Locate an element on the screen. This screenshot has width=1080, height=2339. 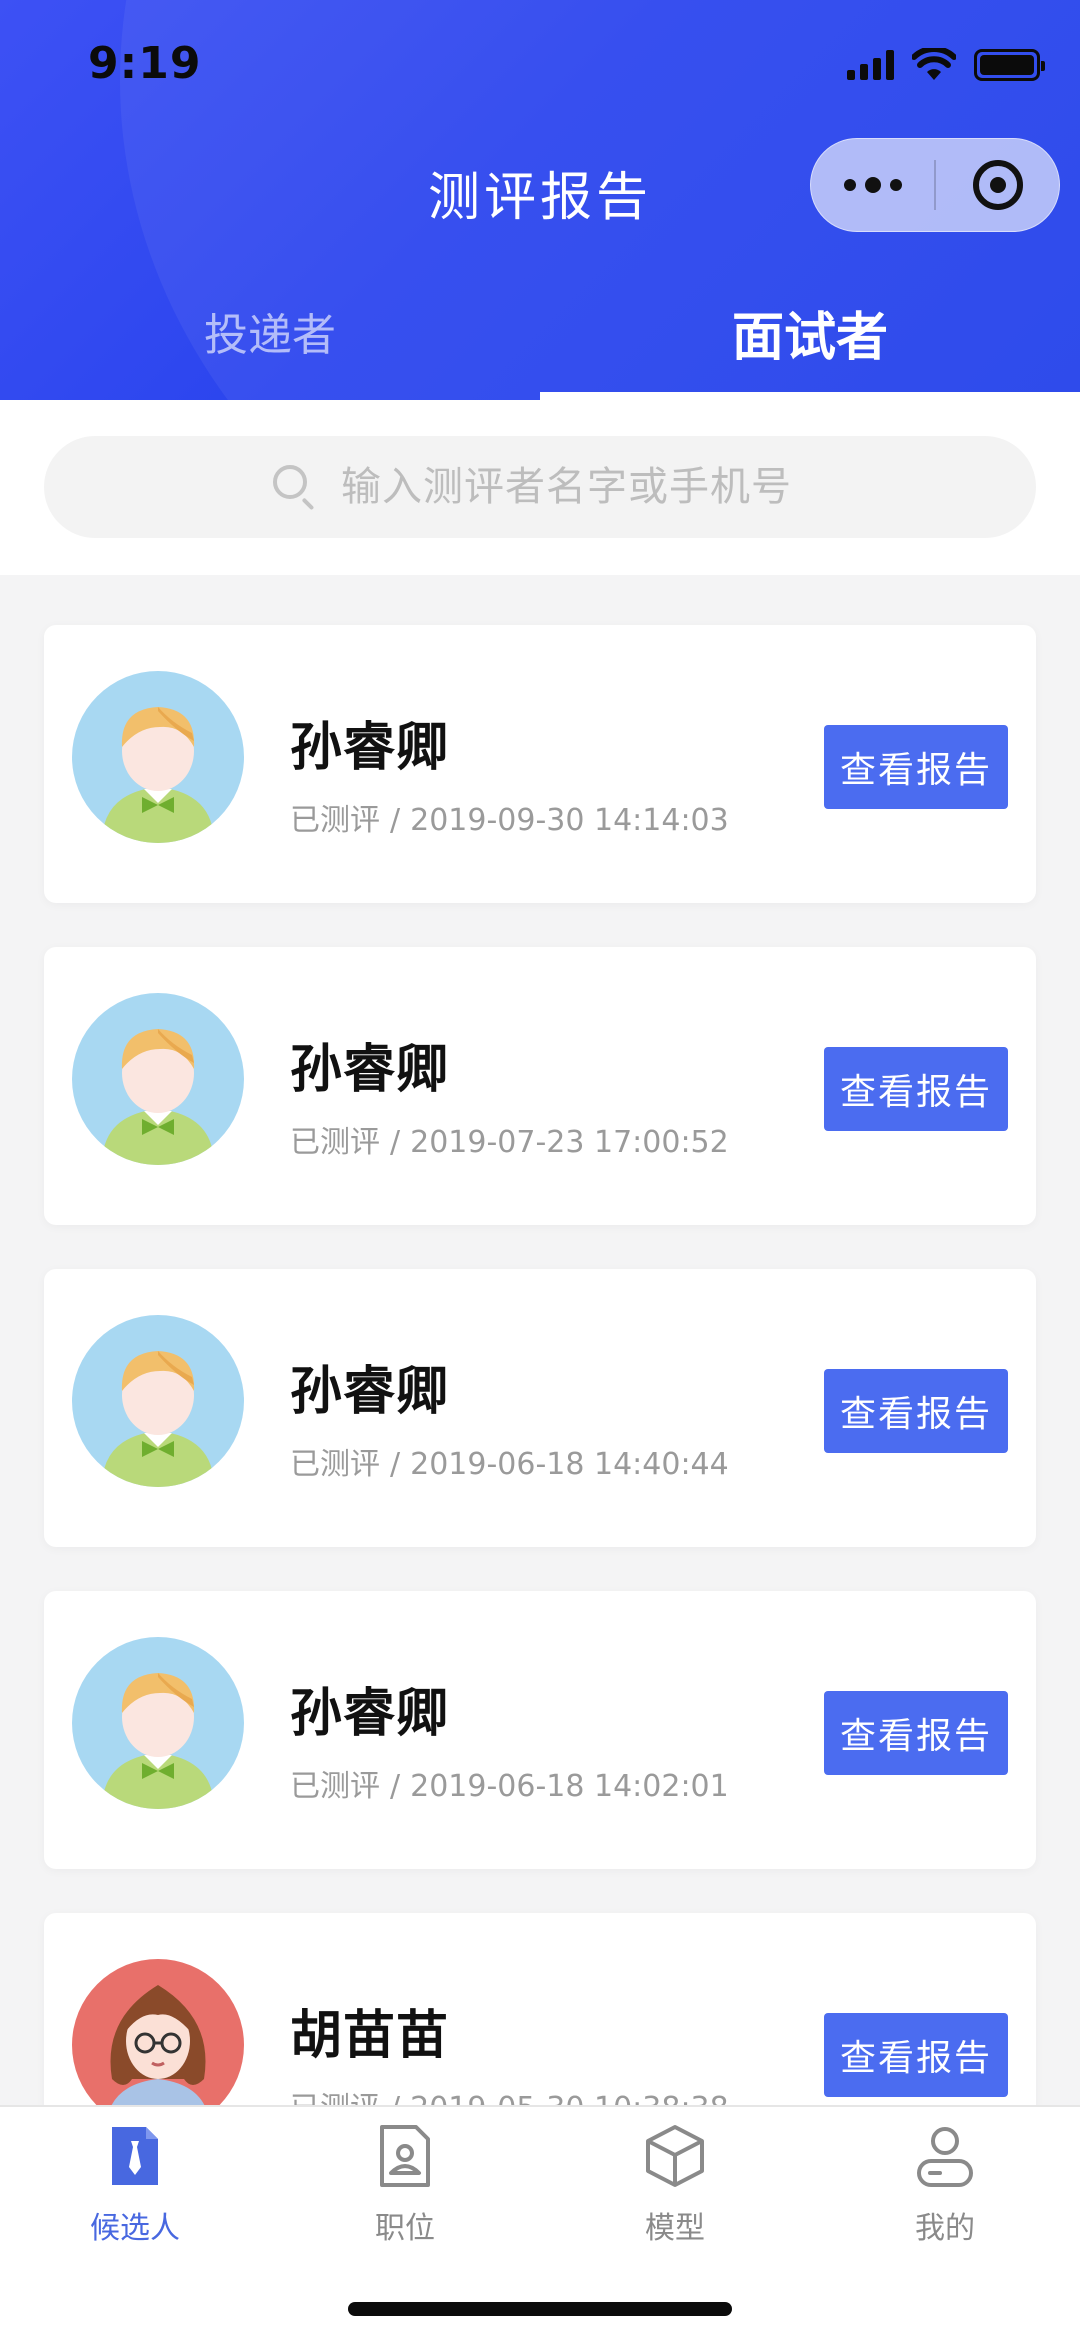
cellular-signal-icon is located at coordinates (870, 65).